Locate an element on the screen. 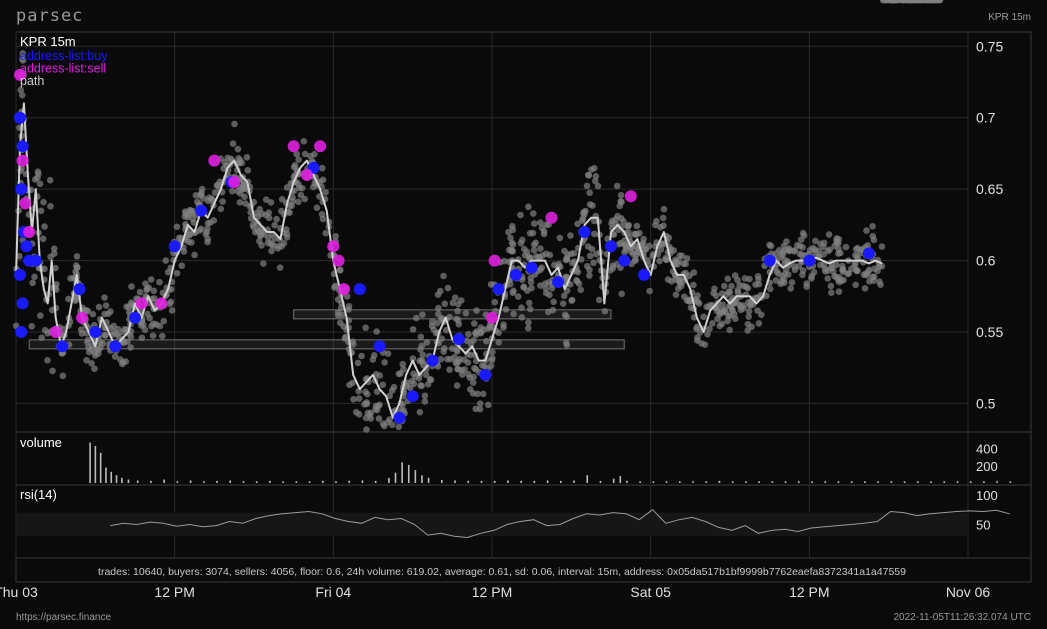  panel-border is located at coordinates (523, 458).